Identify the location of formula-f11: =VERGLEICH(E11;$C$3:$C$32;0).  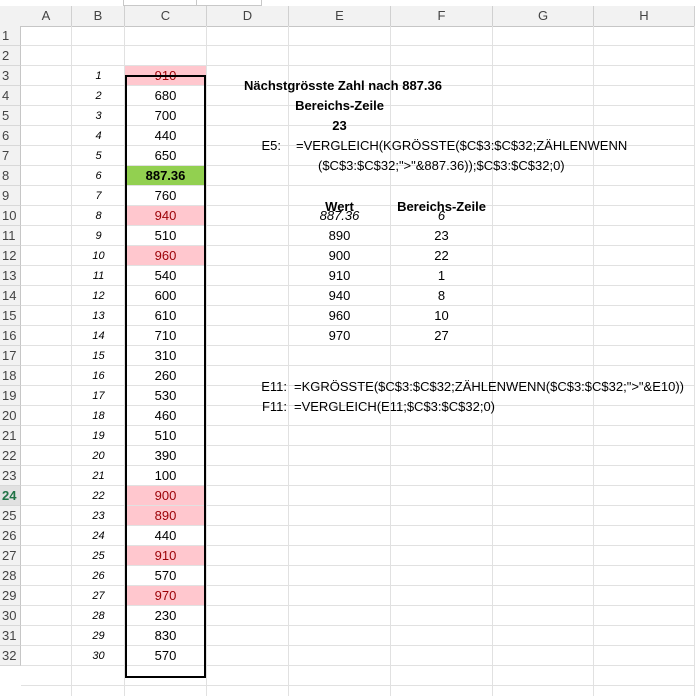
(394, 407).